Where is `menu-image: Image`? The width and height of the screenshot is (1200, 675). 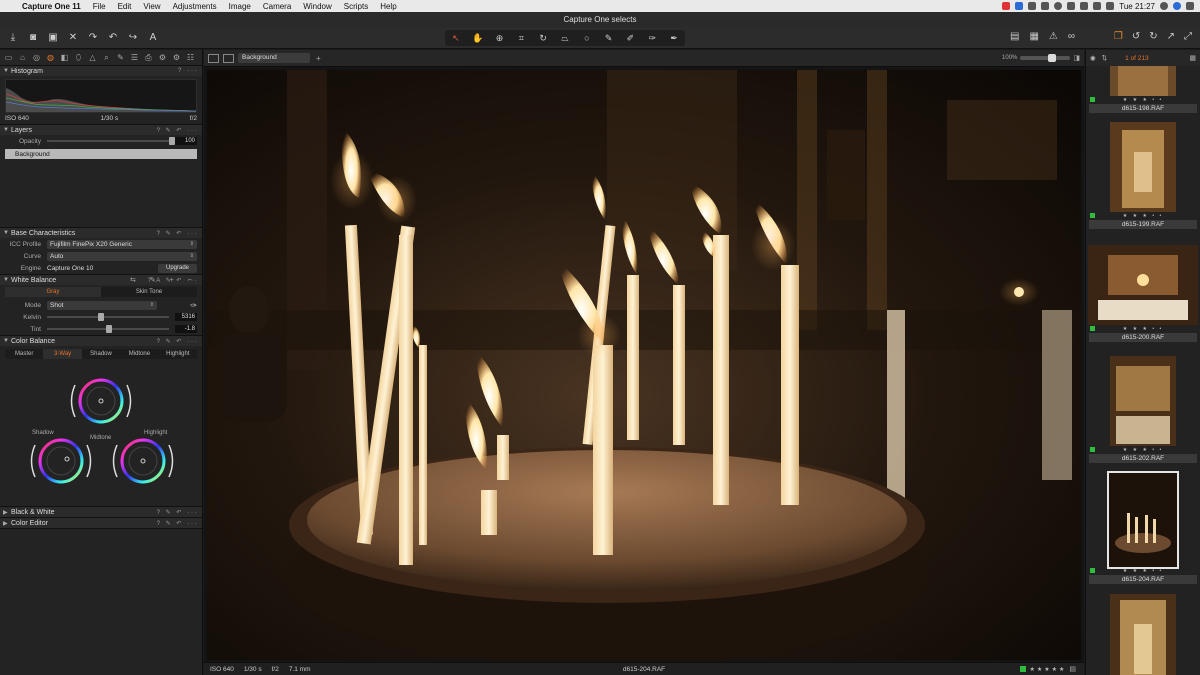
menu-image: Image is located at coordinates (240, 6).